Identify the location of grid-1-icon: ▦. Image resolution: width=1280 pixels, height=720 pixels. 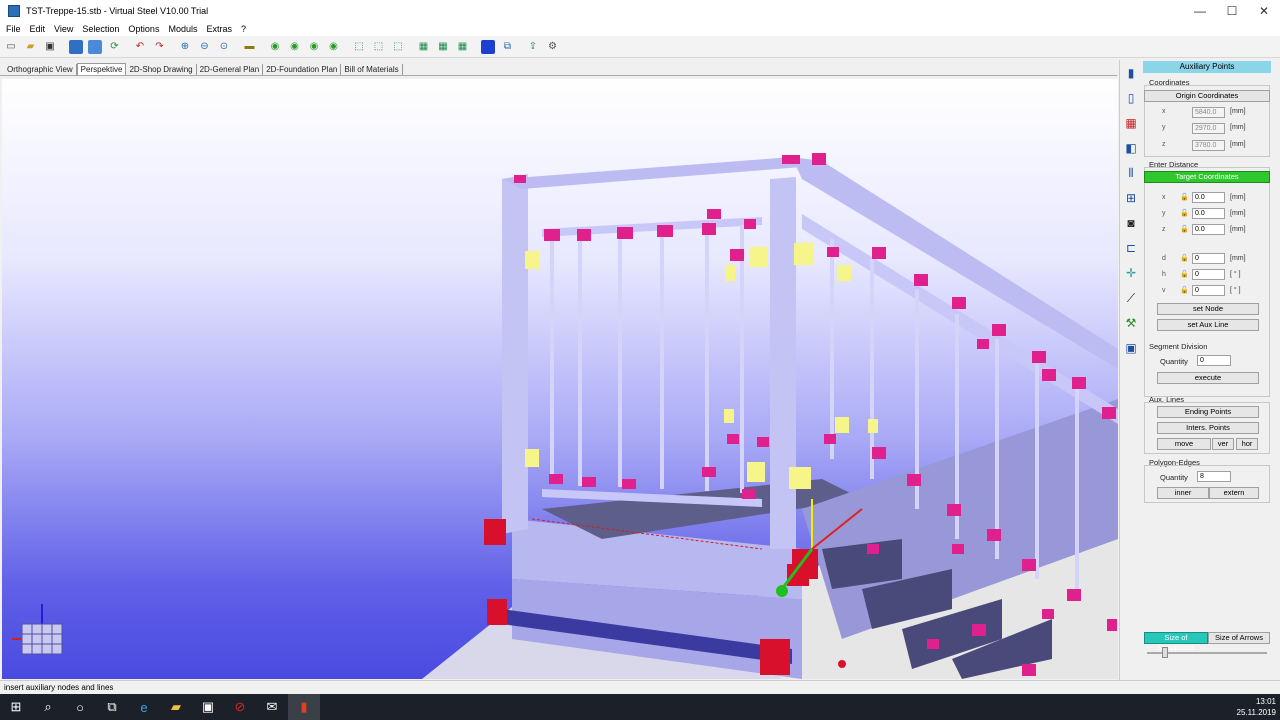
(424, 47).